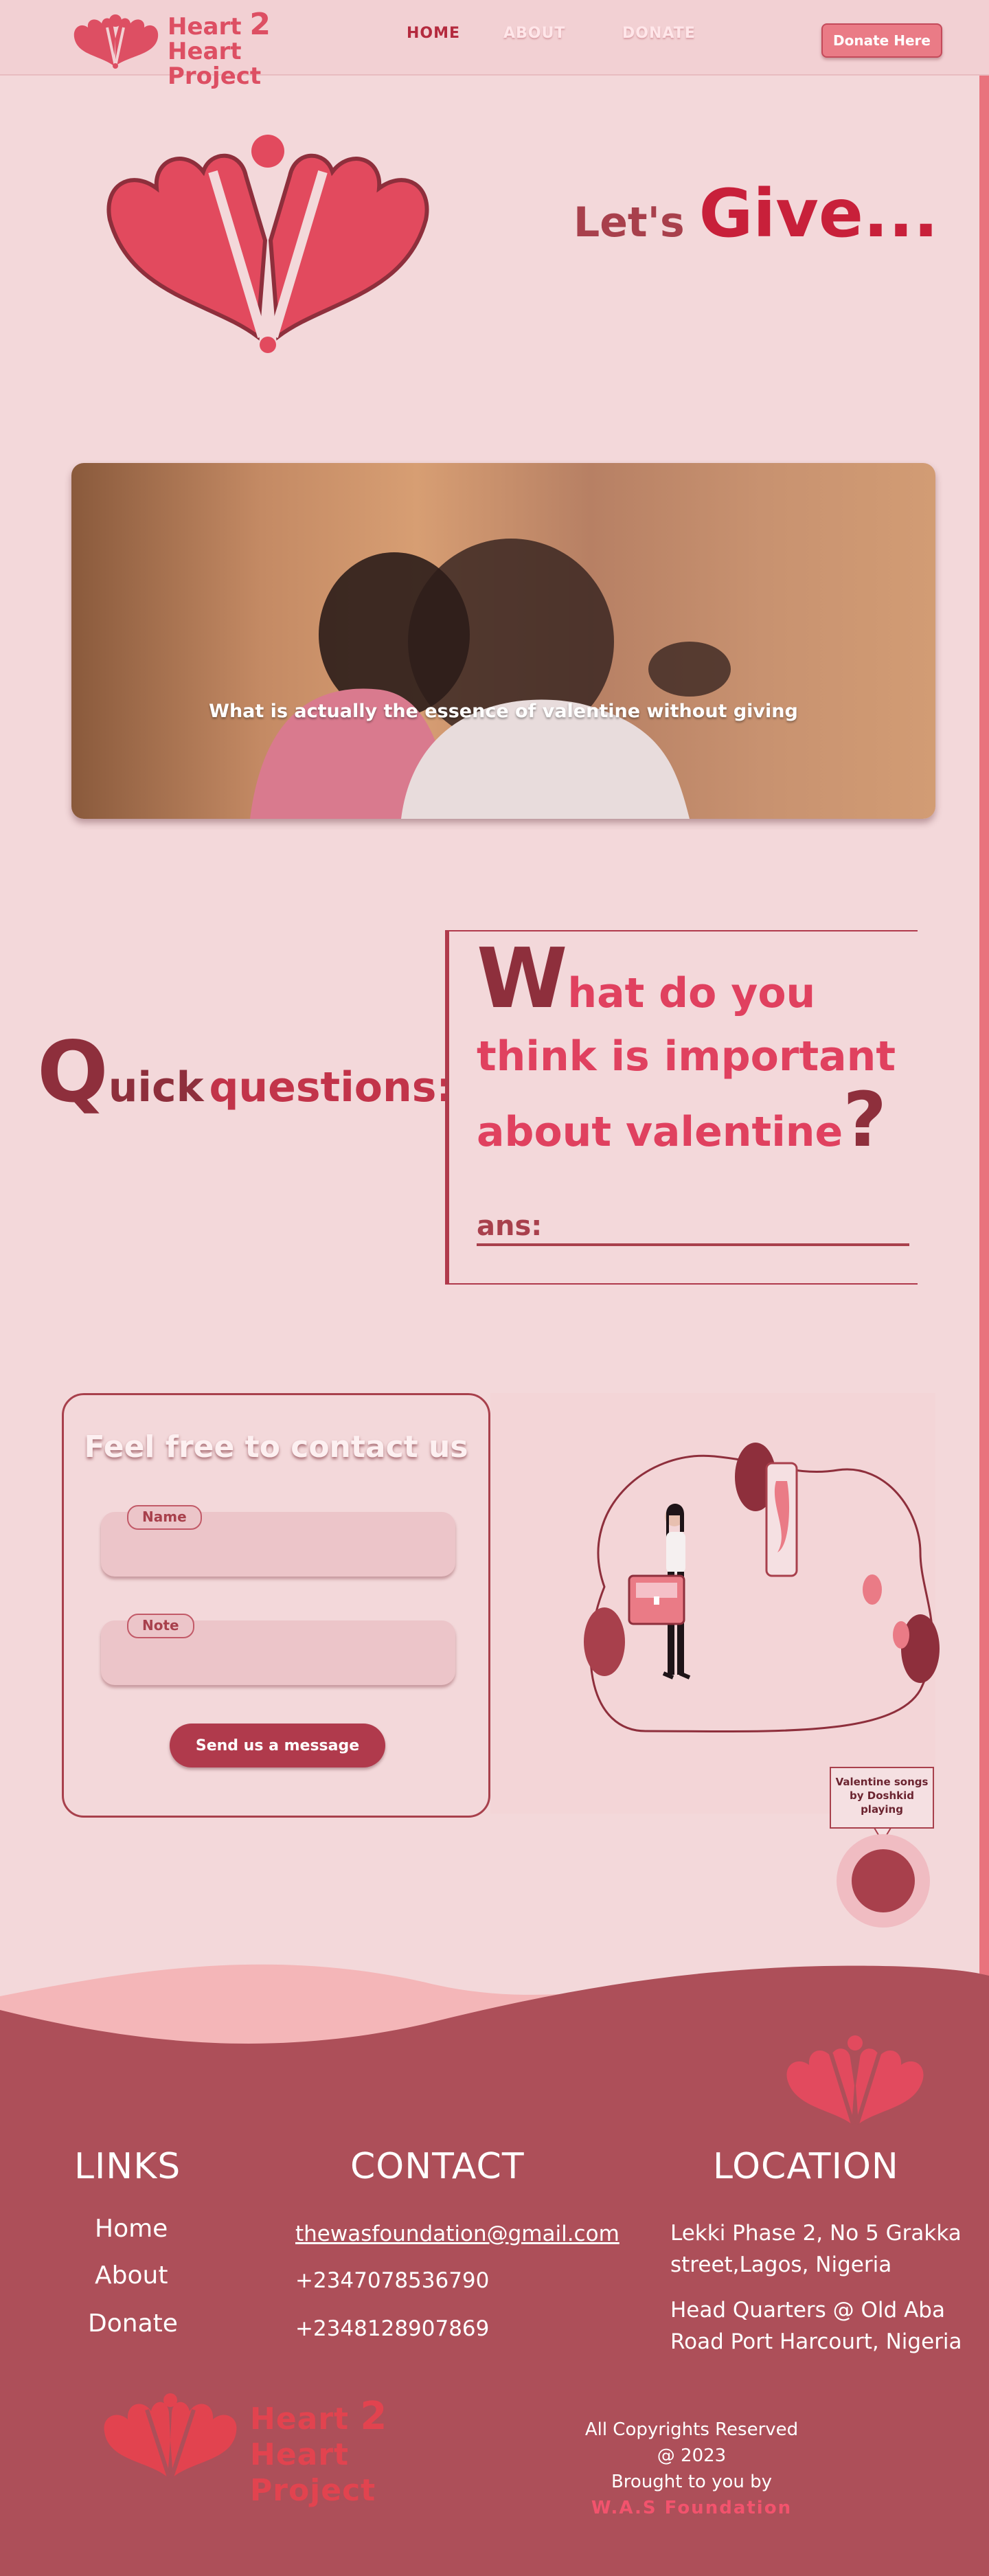  Describe the element at coordinates (164, 1517) in the screenshot. I see `name-field-label: Name` at that location.